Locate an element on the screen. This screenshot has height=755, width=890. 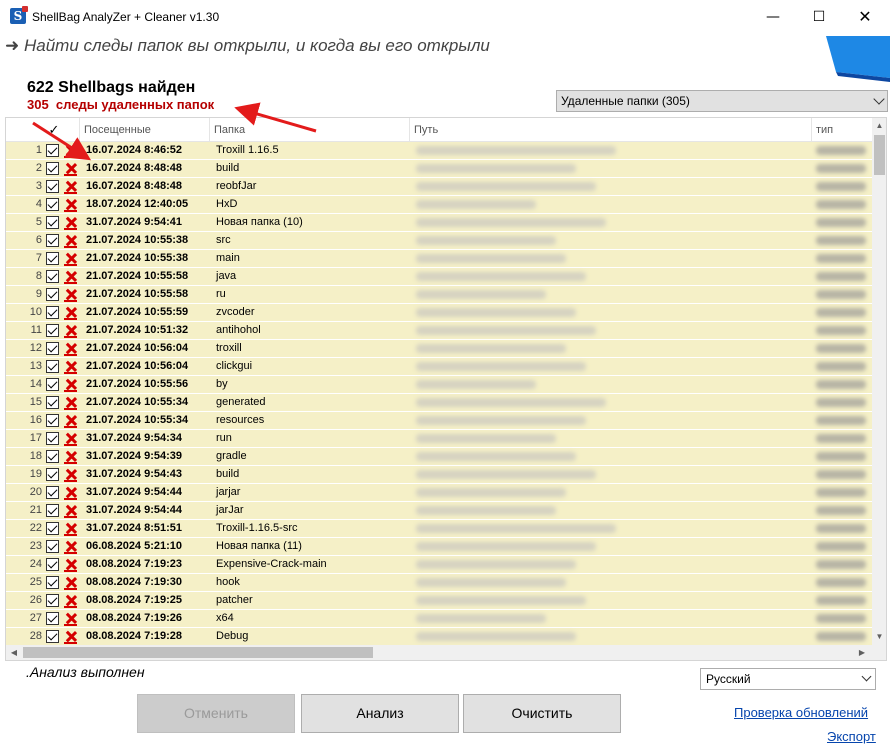
export-link: Экспорт is located at coordinates (851, 736).